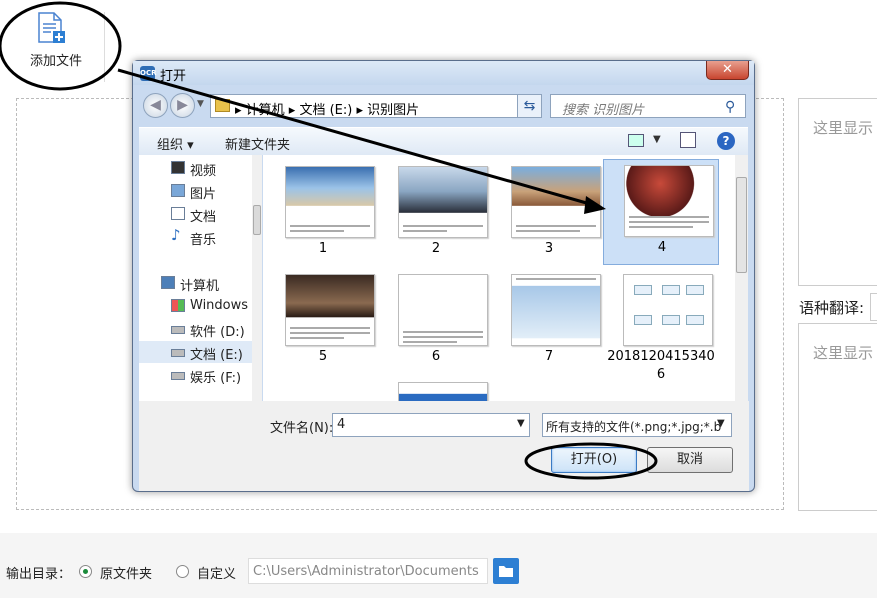 This screenshot has width=877, height=598. Describe the element at coordinates (721, 423) in the screenshot. I see `file-type-dropdown-icon: ▼` at that location.